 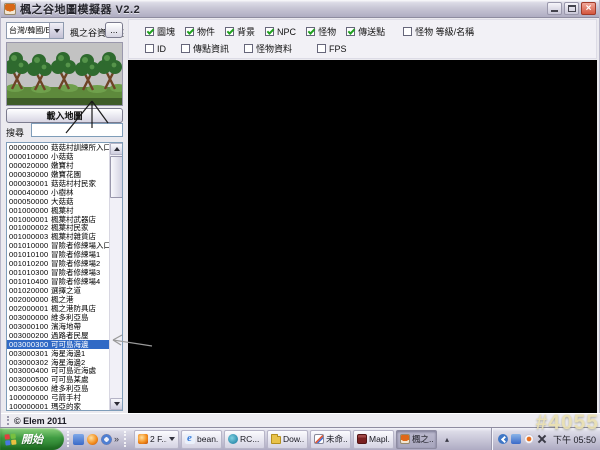 What do you see at coordinates (116, 177) in the screenshot?
I see `scrollbar-thumb` at bounding box center [116, 177].